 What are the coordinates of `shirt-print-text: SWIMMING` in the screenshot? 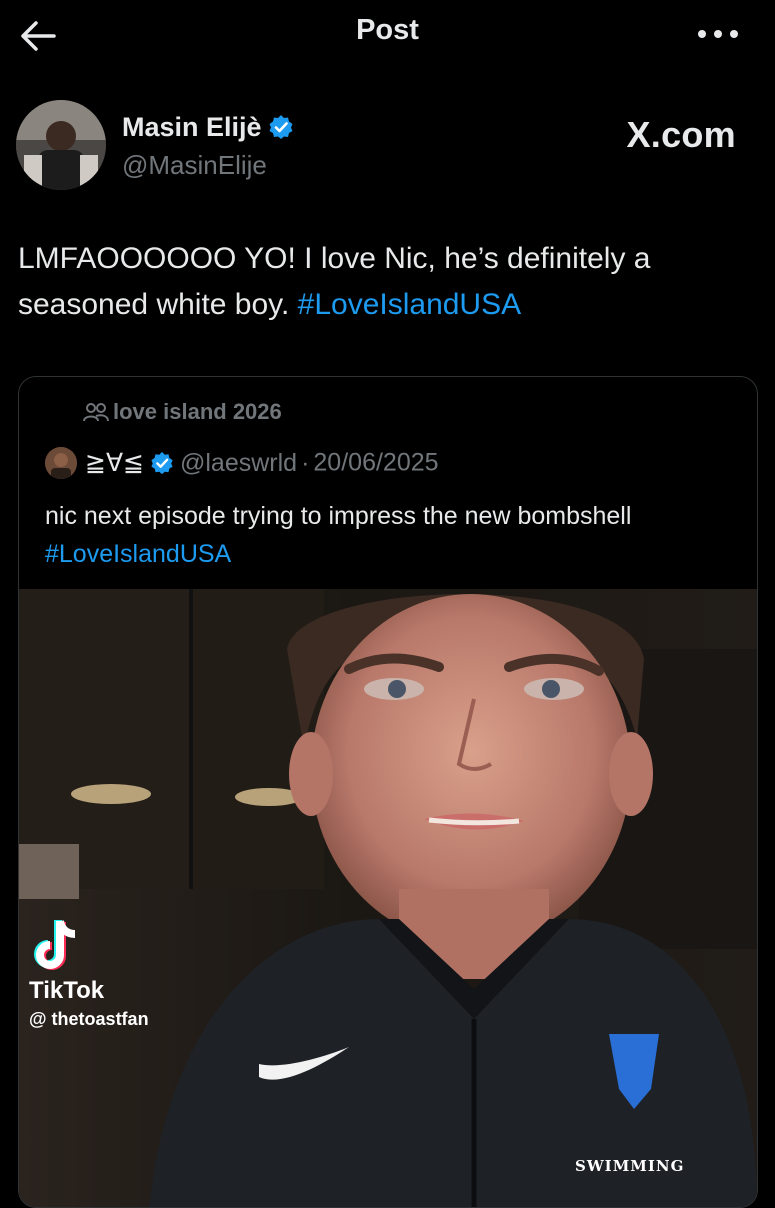 It's located at (630, 1166).